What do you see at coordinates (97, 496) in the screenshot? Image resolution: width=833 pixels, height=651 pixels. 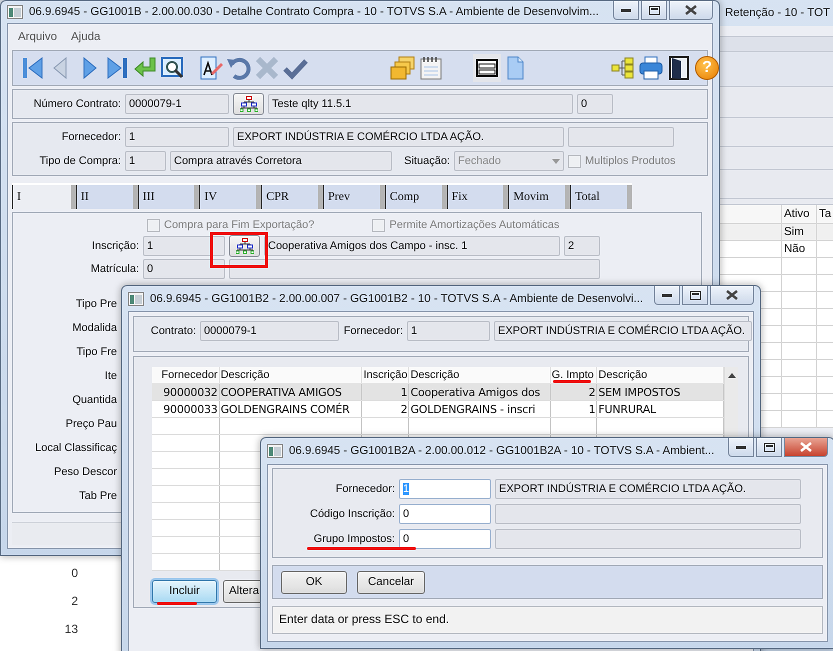 I see `field-label: Tab Pre` at bounding box center [97, 496].